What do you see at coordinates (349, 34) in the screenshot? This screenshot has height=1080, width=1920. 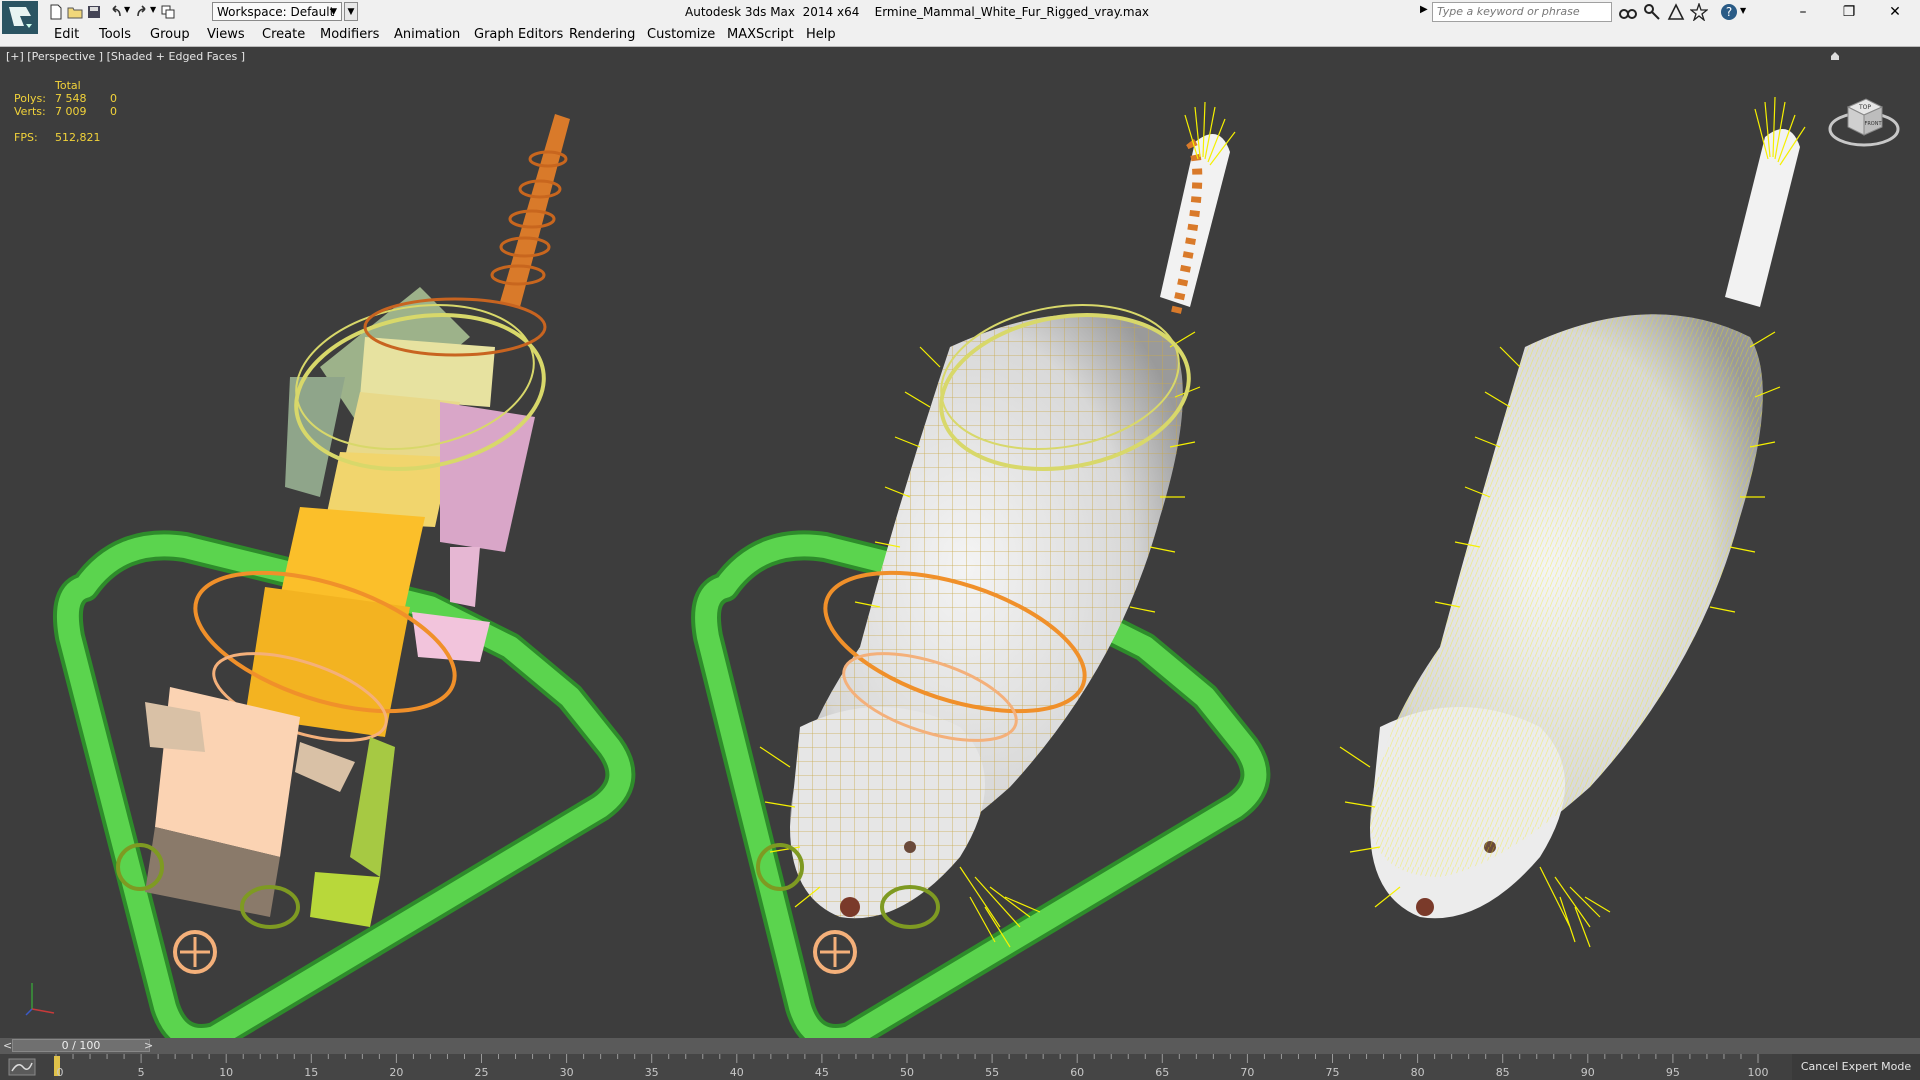 I see `menu-modifiers: Modifiers` at bounding box center [349, 34].